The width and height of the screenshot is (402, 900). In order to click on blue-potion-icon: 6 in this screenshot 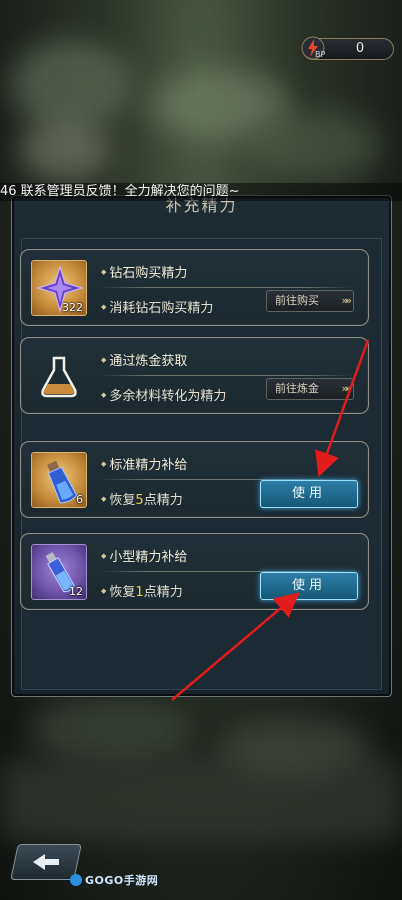, I will do `click(59, 480)`.